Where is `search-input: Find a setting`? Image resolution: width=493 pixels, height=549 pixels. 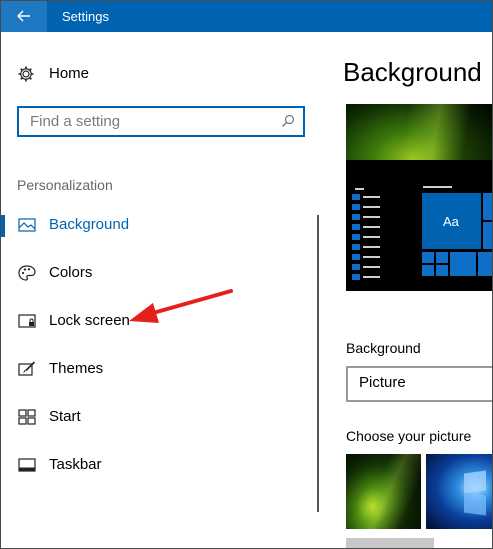 search-input: Find a setting is located at coordinates (161, 121).